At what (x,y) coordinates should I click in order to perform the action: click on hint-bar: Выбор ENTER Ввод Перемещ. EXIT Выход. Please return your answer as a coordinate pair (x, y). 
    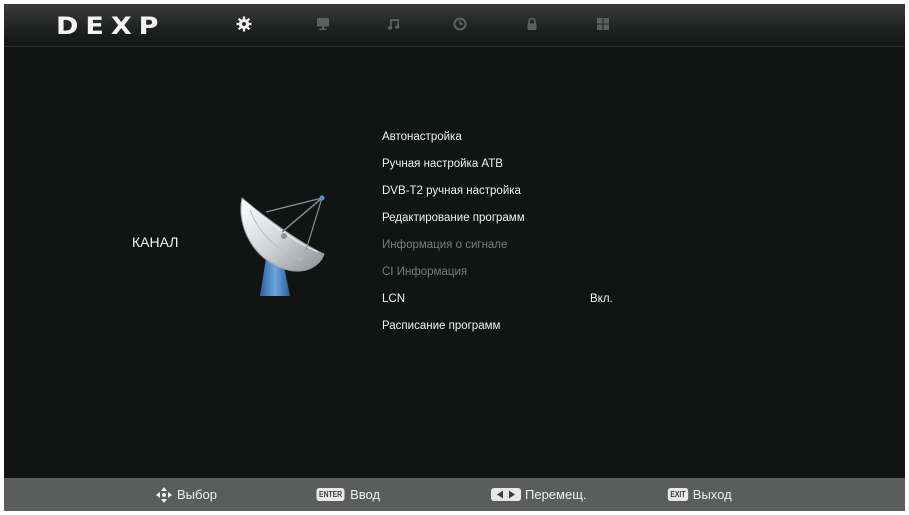
    Looking at the image, I should click on (454, 494).